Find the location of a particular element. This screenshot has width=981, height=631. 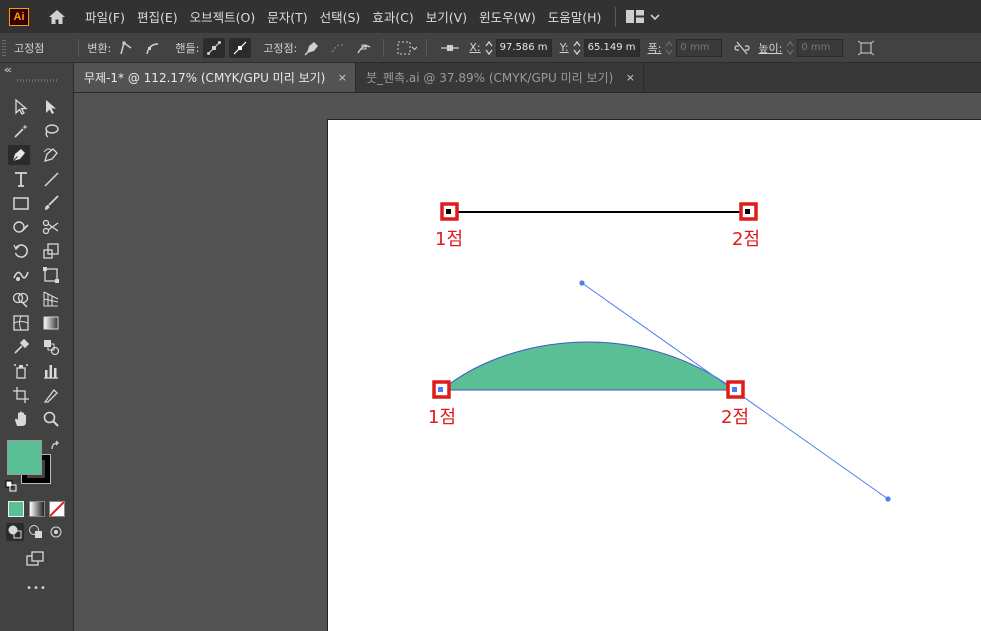

line-segment-tool is located at coordinates (51, 179).